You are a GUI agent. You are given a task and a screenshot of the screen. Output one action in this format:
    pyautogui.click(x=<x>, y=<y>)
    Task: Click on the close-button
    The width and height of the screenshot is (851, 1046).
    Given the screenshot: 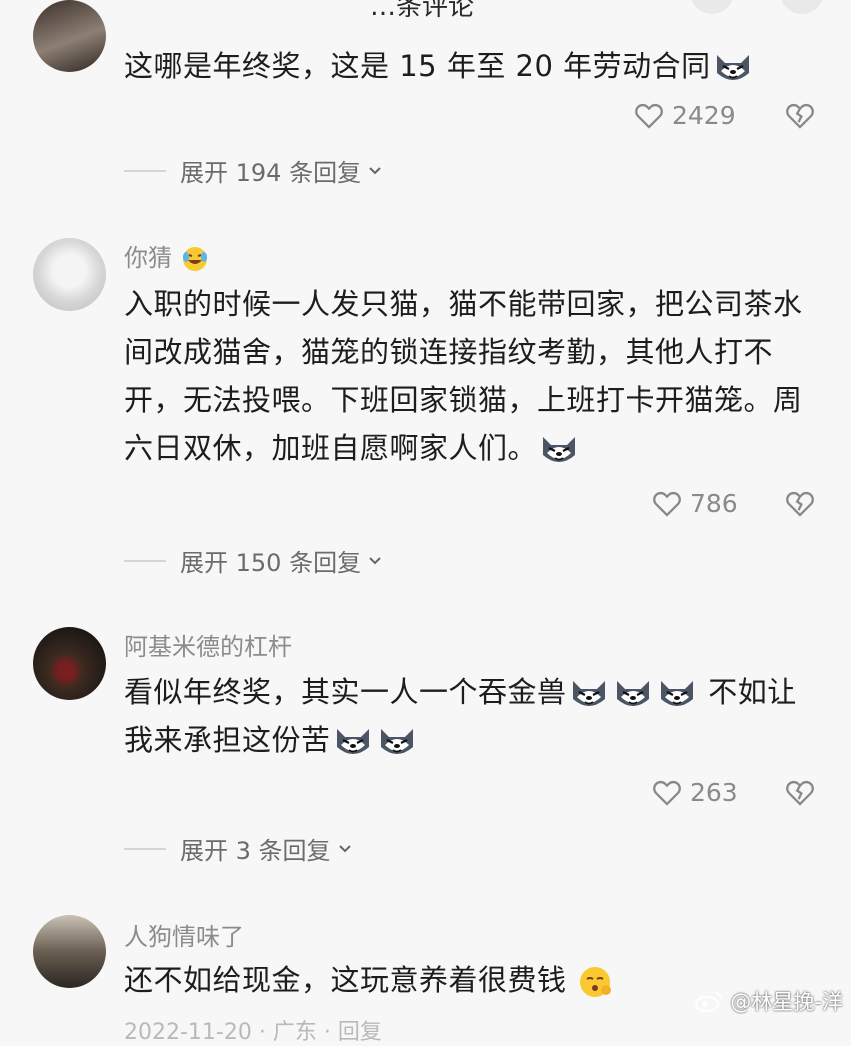 What is the action you would take?
    pyautogui.click(x=802, y=7)
    